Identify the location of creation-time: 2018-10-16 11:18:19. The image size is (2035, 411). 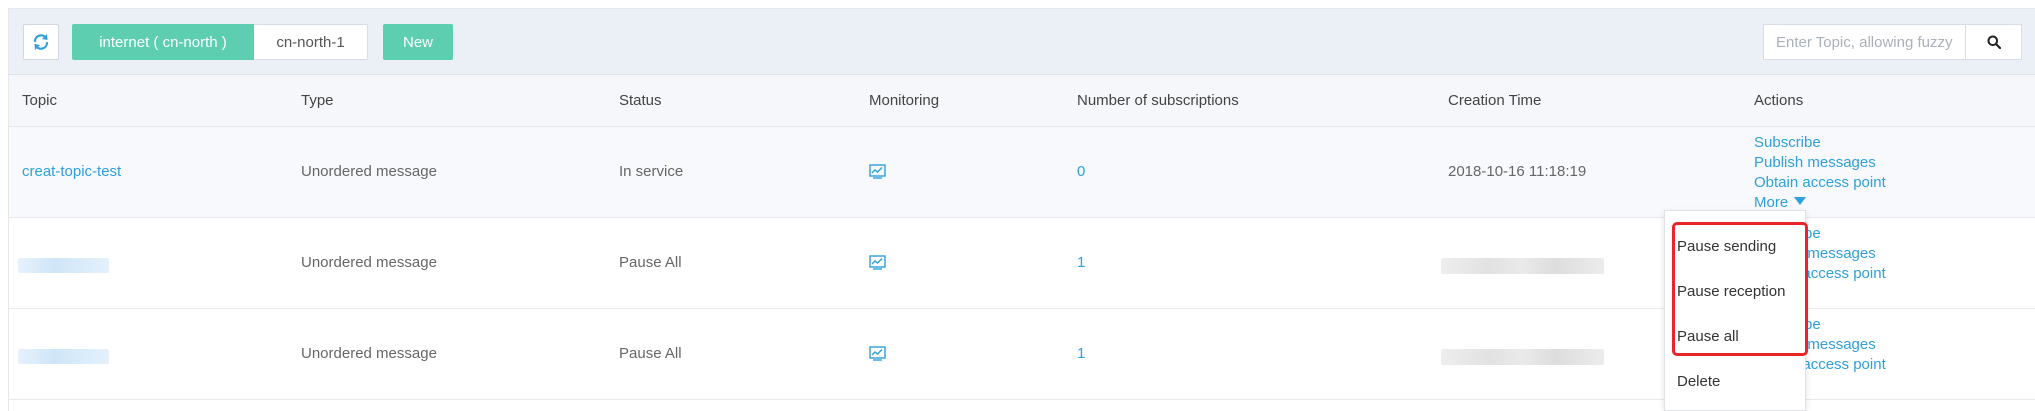
(1517, 171).